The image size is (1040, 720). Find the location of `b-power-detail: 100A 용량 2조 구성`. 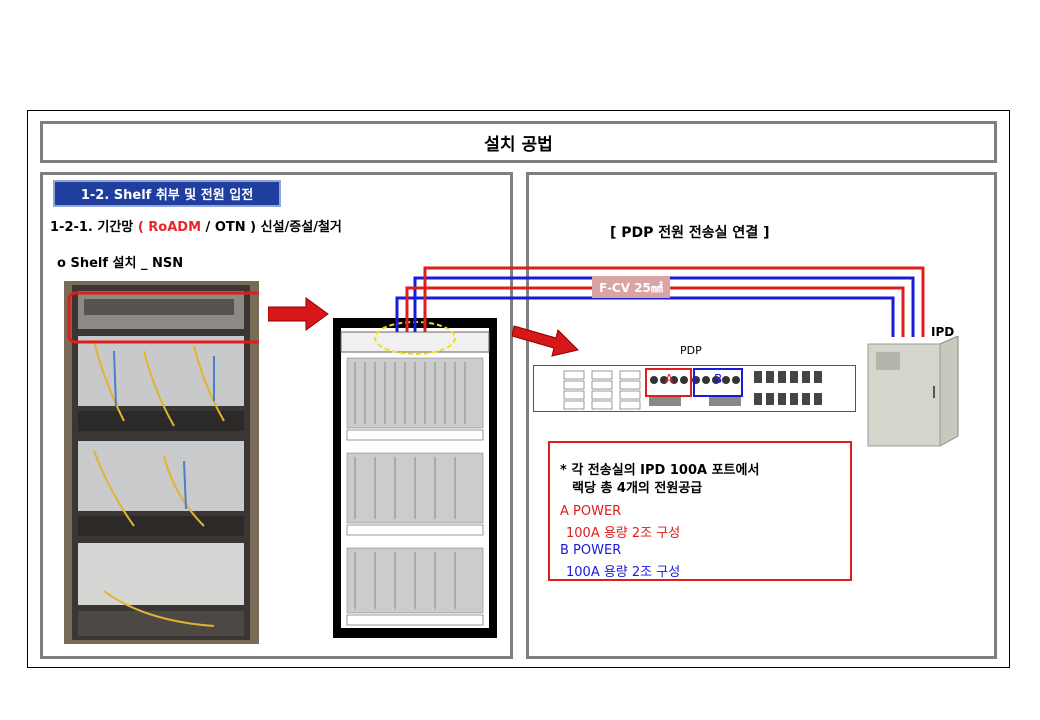

b-power-detail: 100A 용량 2조 구성 is located at coordinates (623, 572).